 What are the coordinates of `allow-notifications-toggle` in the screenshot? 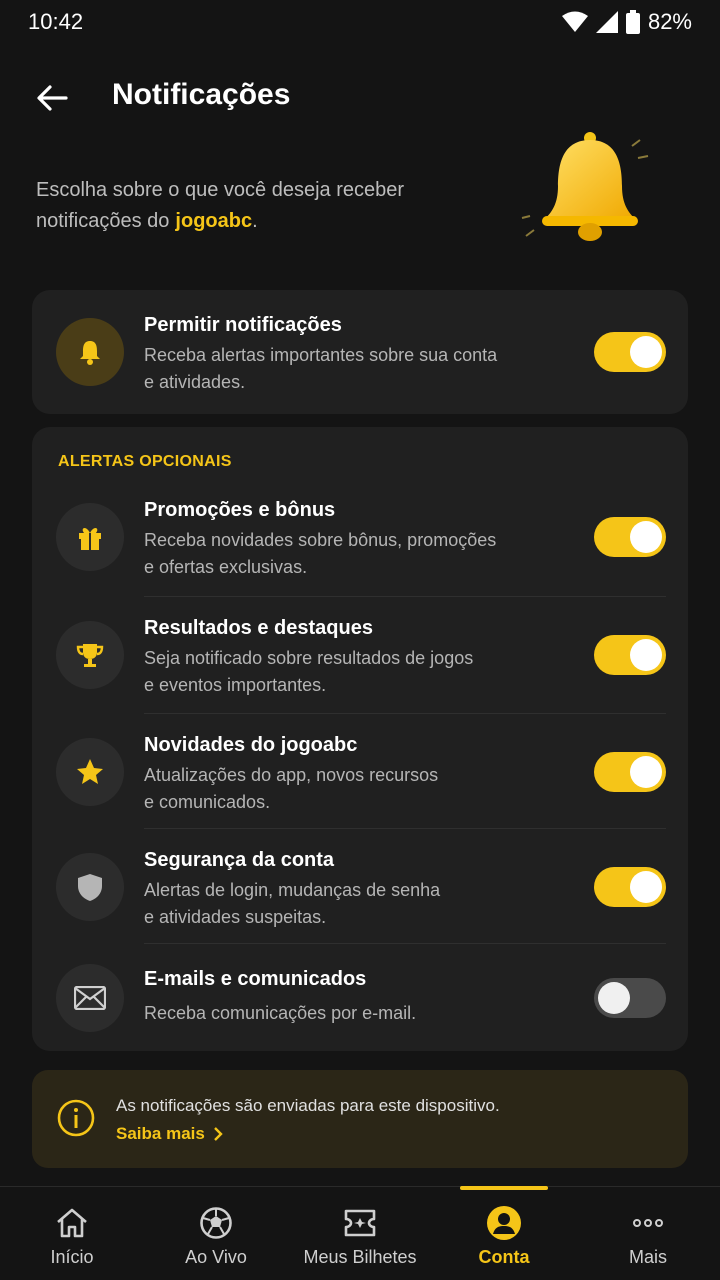 It's located at (630, 352).